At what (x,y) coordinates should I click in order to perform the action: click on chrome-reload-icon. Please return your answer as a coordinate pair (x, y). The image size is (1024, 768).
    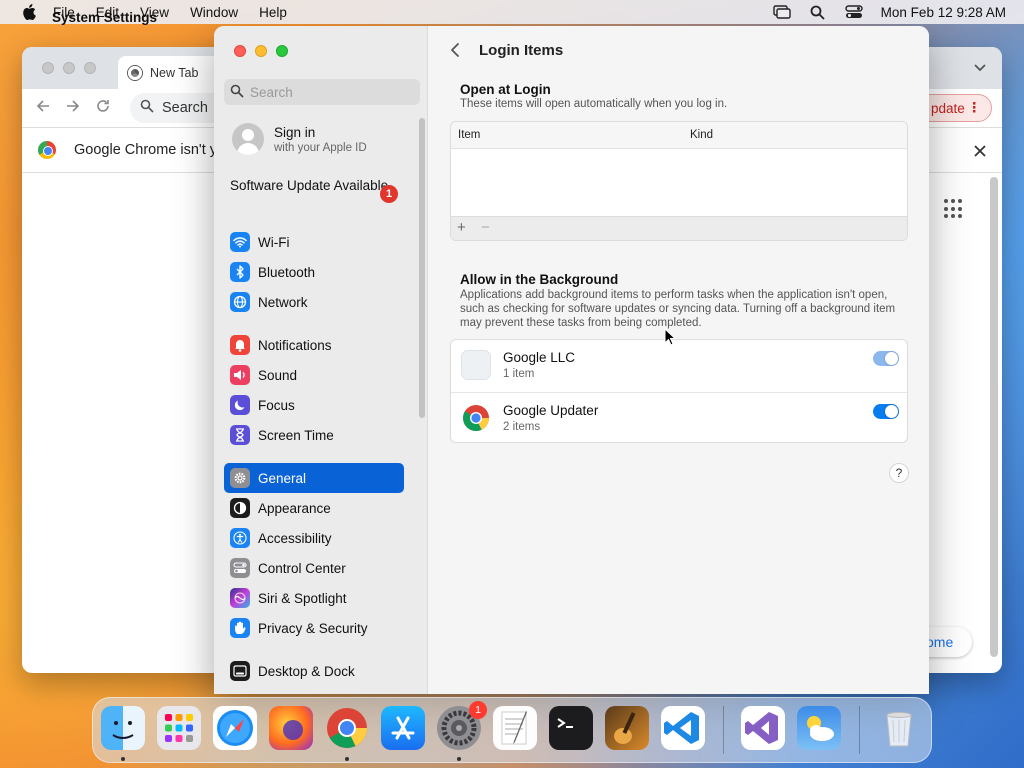
    Looking at the image, I should click on (103, 108).